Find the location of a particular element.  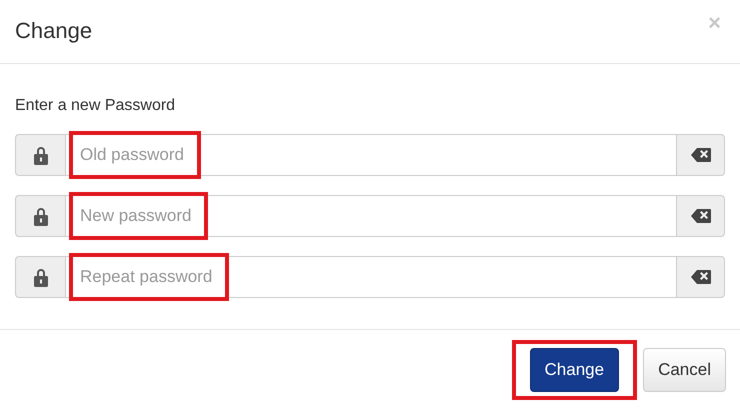

password-field: Old password is located at coordinates (371, 155).